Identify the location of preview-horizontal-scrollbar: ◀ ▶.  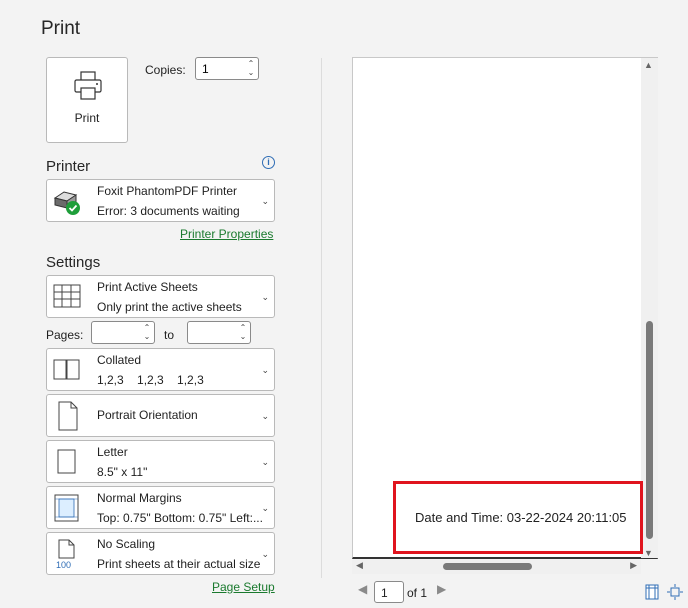
(496, 567).